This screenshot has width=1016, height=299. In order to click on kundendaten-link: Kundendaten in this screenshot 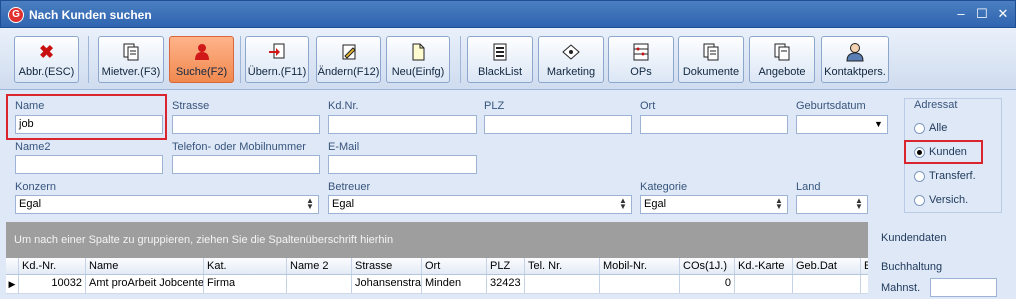, I will do `click(913, 238)`.